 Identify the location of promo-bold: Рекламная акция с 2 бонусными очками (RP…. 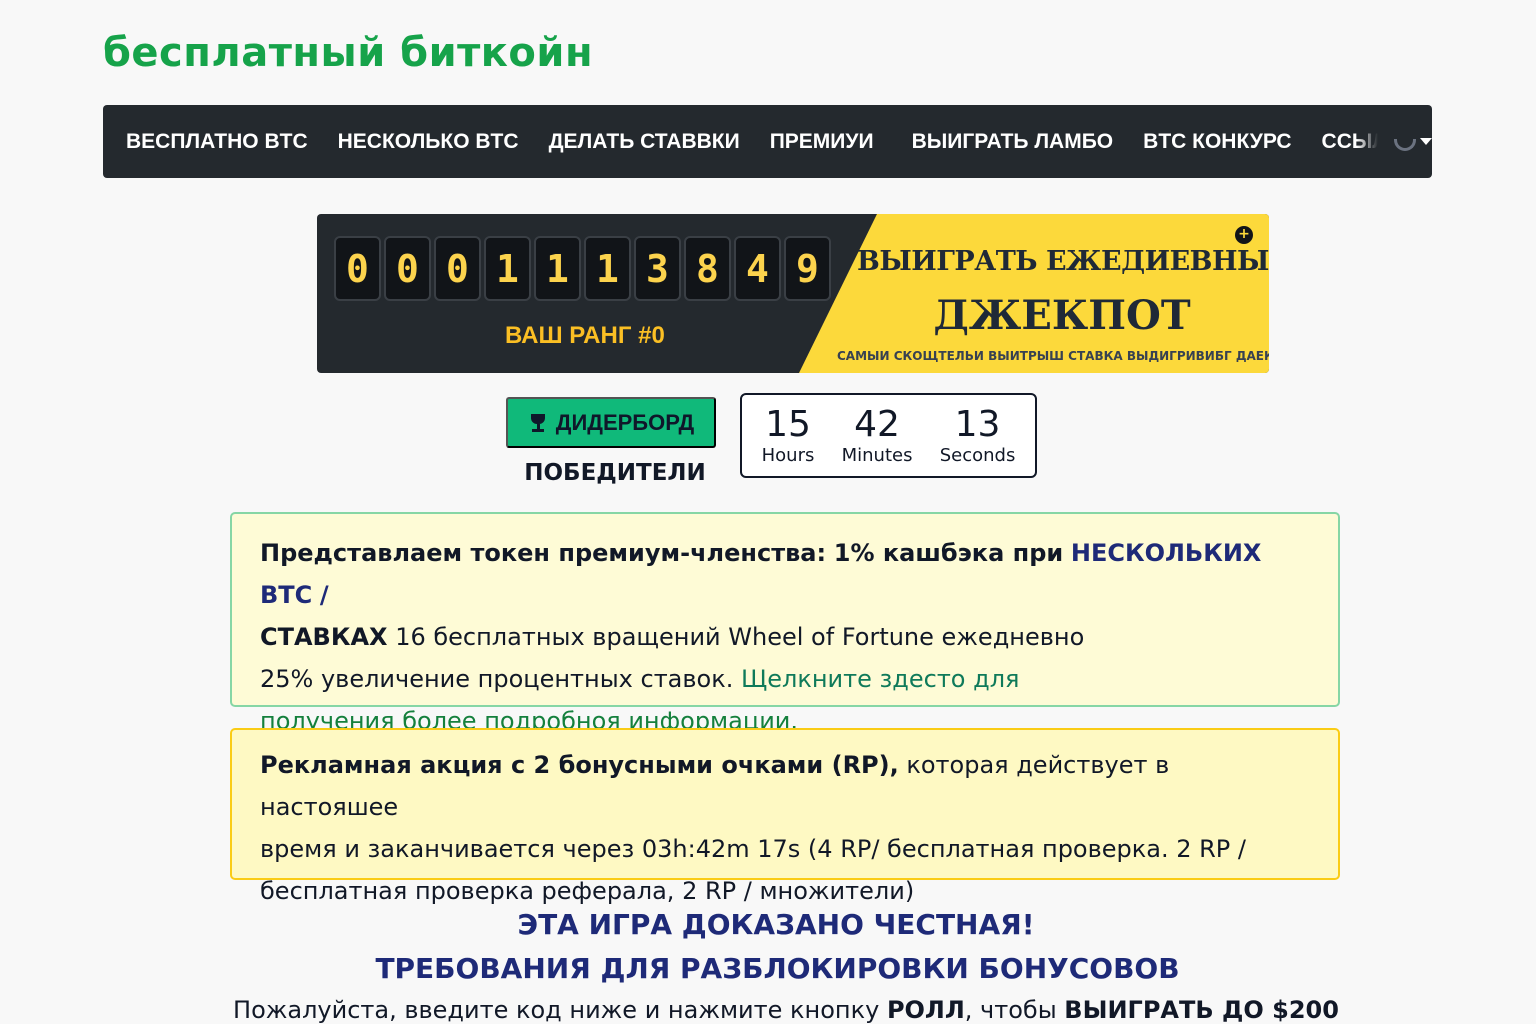
(579, 765).